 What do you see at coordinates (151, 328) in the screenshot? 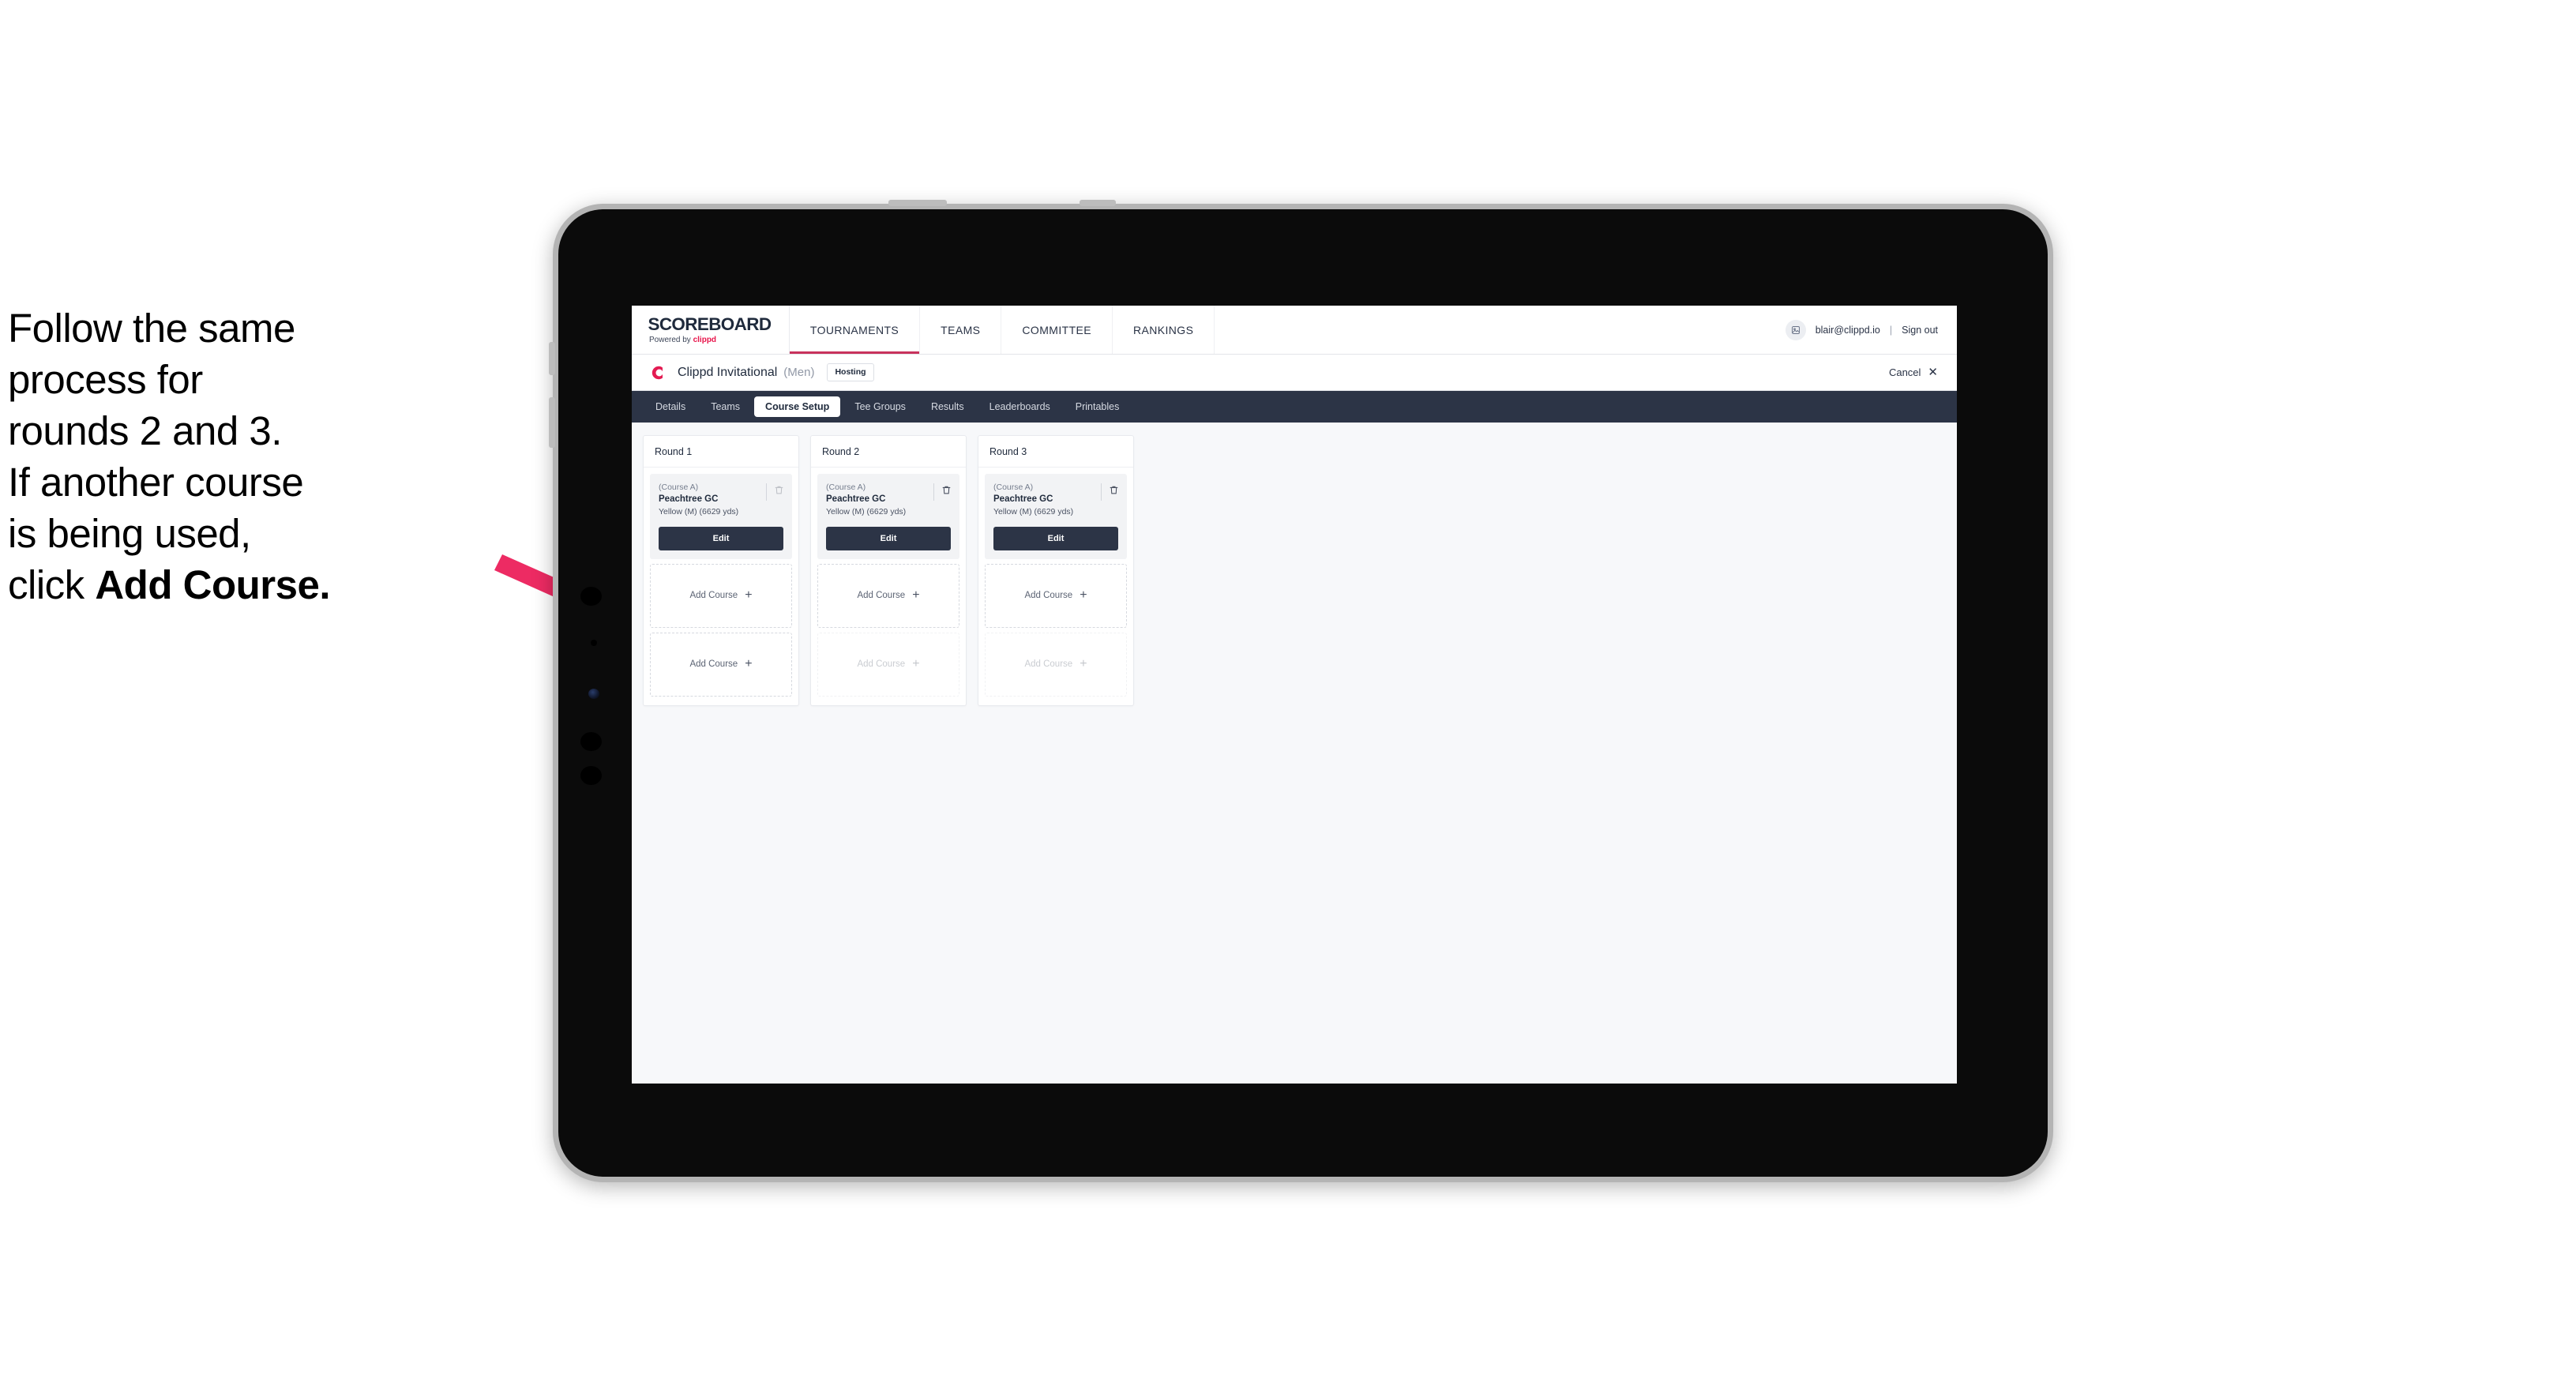
I see `instruction-line: Follow the same` at bounding box center [151, 328].